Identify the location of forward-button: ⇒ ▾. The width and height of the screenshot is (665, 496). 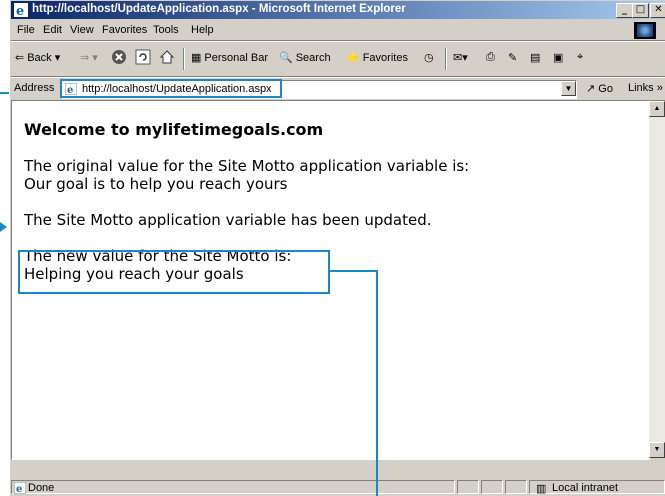
(89, 57).